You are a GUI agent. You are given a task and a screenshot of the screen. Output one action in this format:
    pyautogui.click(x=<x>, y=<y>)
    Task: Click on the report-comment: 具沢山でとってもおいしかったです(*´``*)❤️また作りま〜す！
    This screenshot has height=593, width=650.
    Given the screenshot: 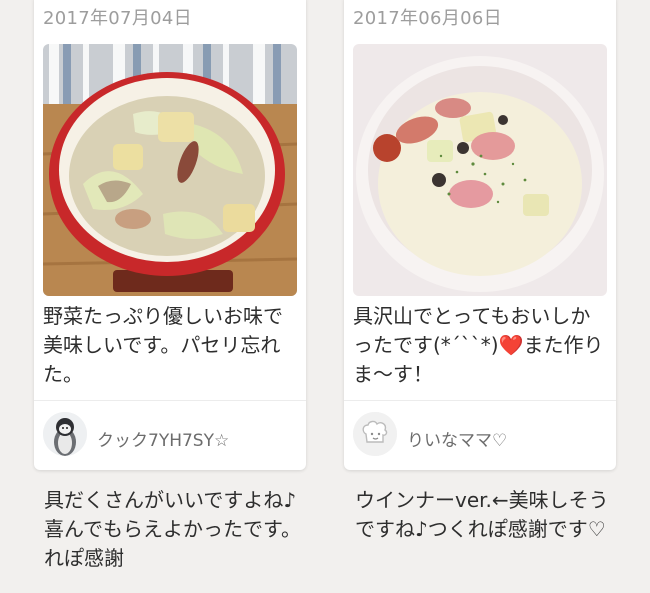 What is the action you would take?
    pyautogui.click(x=478, y=345)
    